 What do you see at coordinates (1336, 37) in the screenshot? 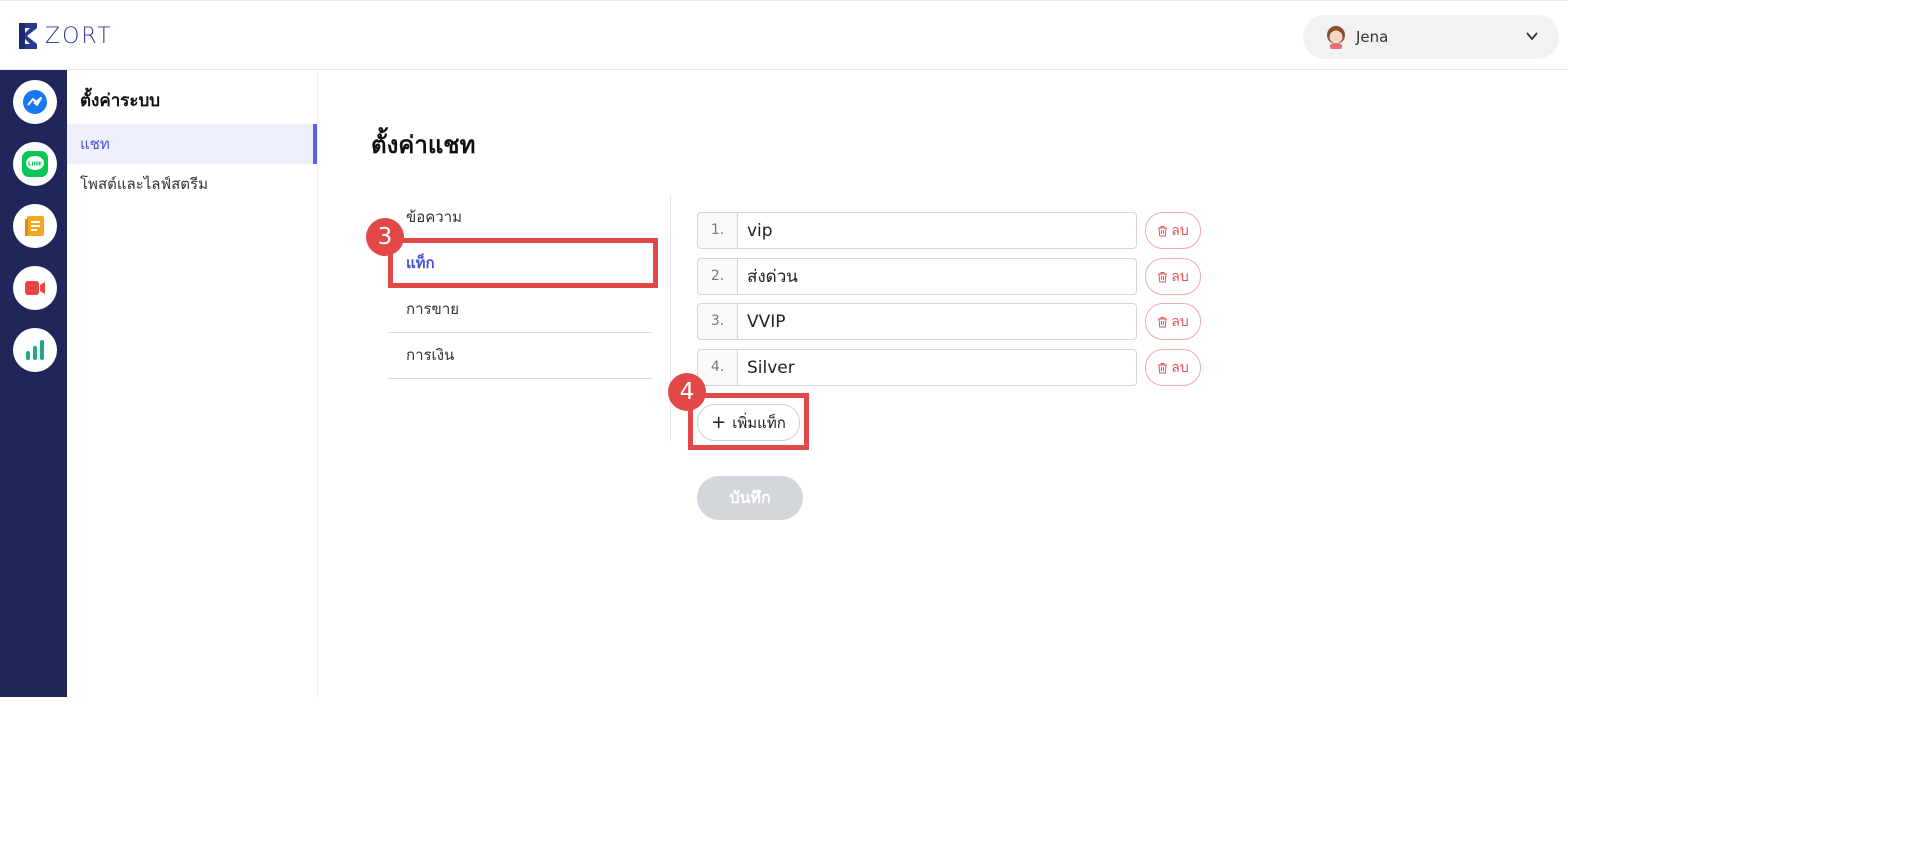
I see `avatar` at bounding box center [1336, 37].